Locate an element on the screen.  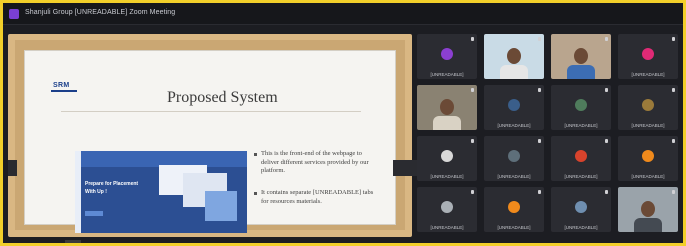
logo-text: SRM is located at coordinates (61, 85).